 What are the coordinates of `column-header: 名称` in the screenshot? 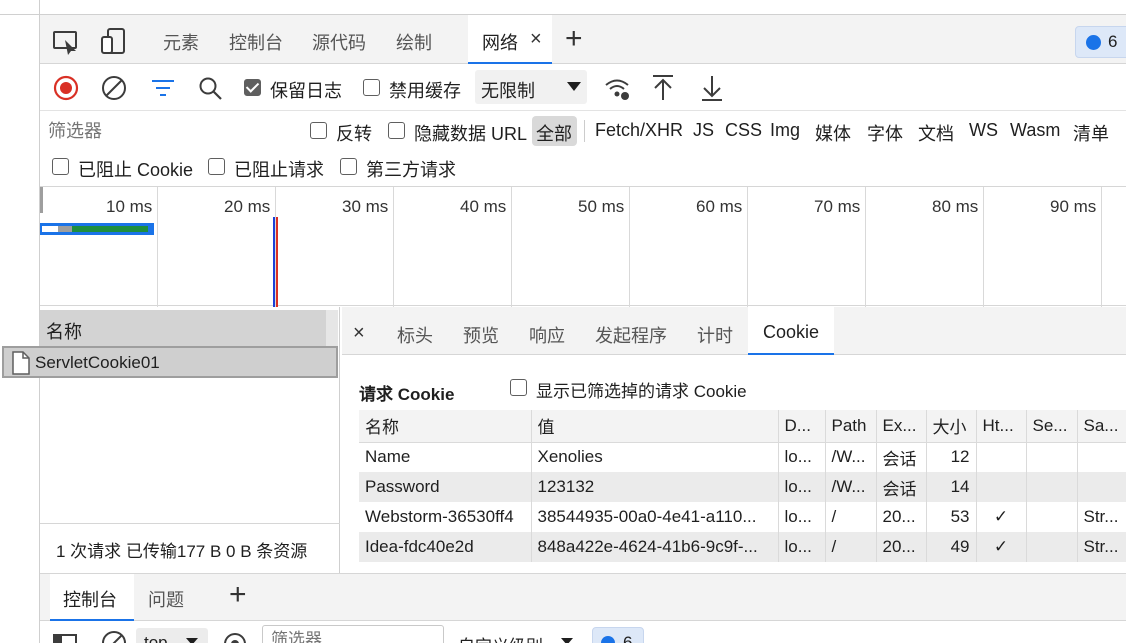 It's located at (445, 426).